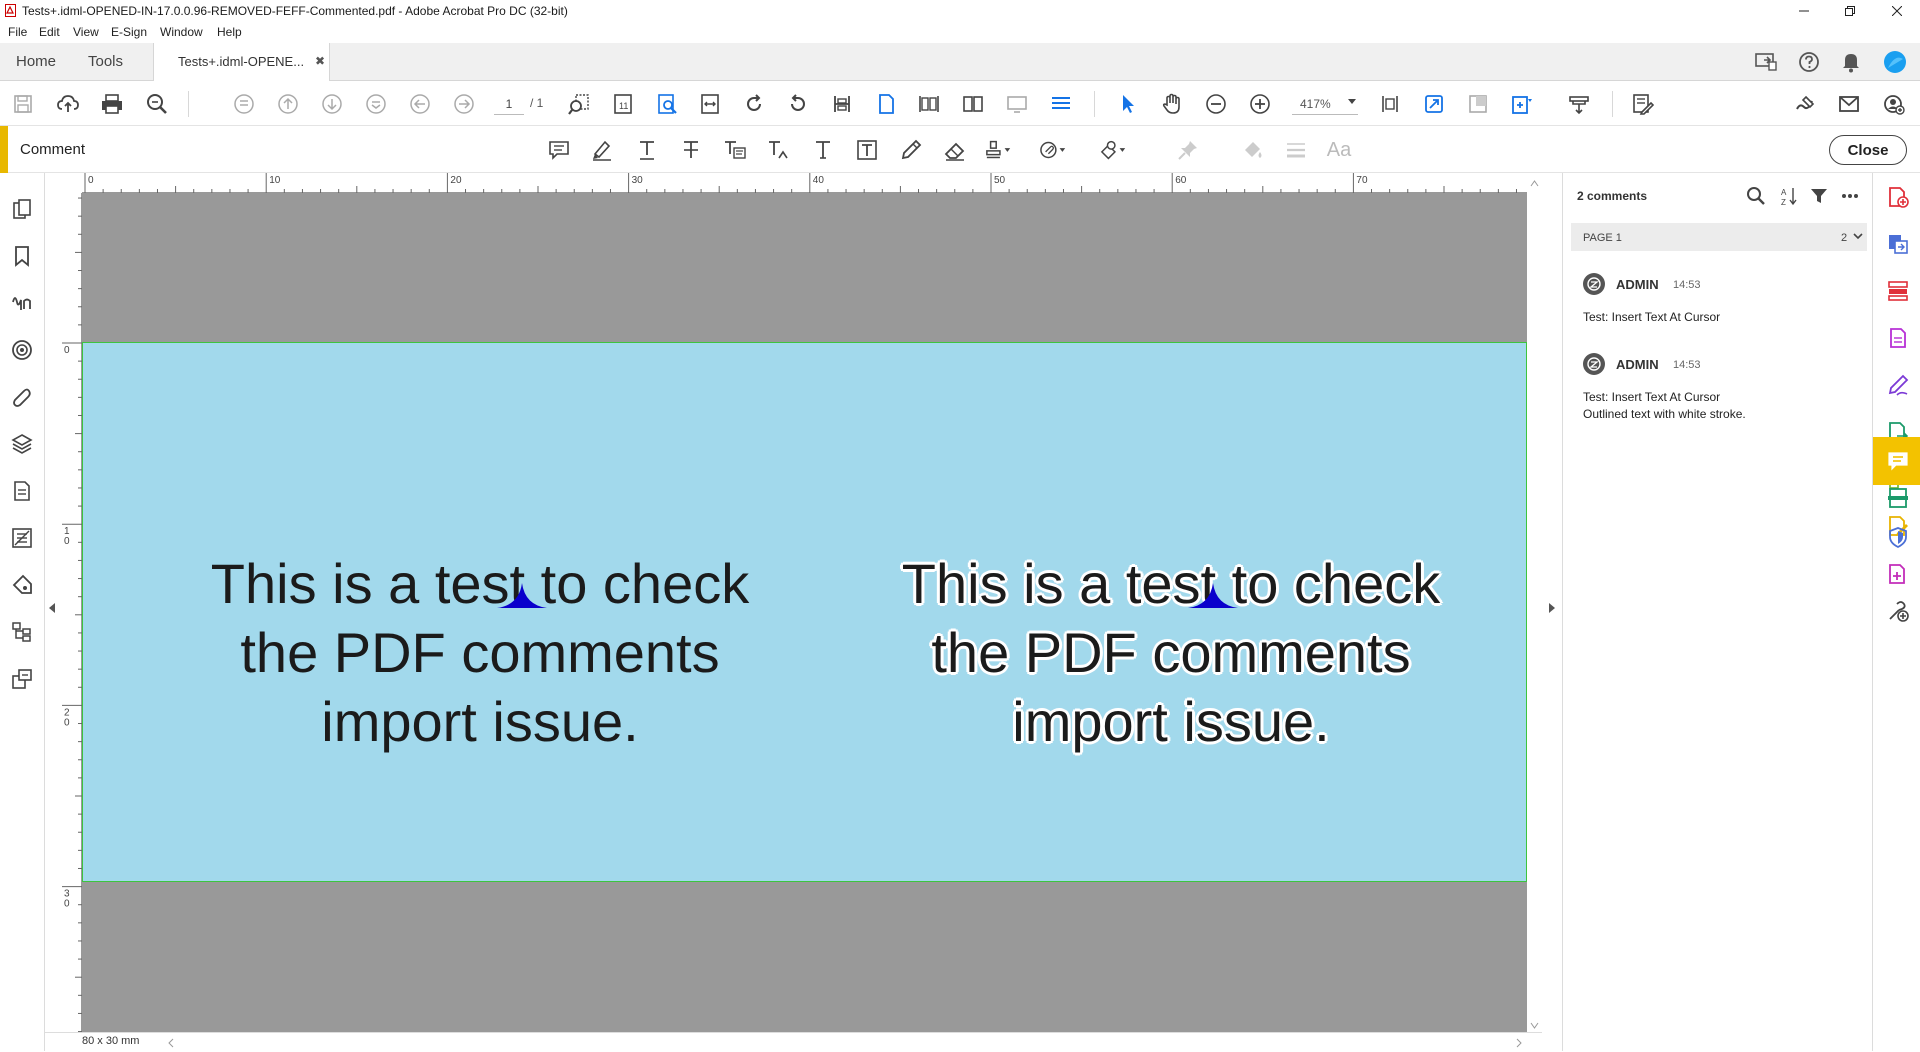 This screenshot has width=1920, height=1052. What do you see at coordinates (22, 256) in the screenshot?
I see `bookmarks-icon` at bounding box center [22, 256].